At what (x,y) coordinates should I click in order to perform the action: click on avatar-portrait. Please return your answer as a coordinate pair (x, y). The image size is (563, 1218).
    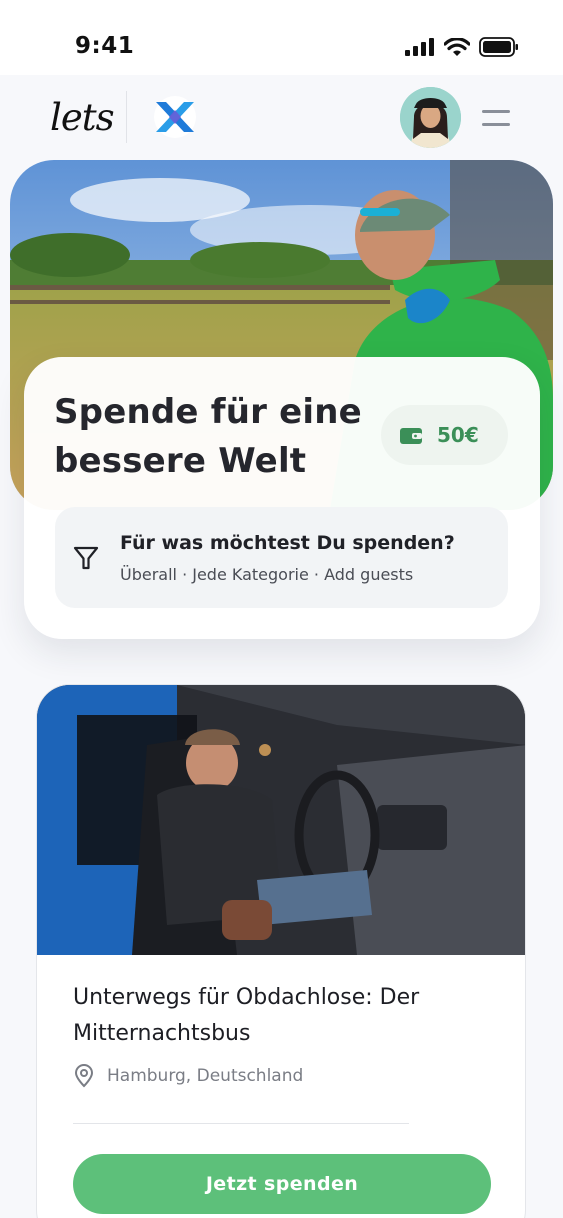
    Looking at the image, I should click on (430, 117).